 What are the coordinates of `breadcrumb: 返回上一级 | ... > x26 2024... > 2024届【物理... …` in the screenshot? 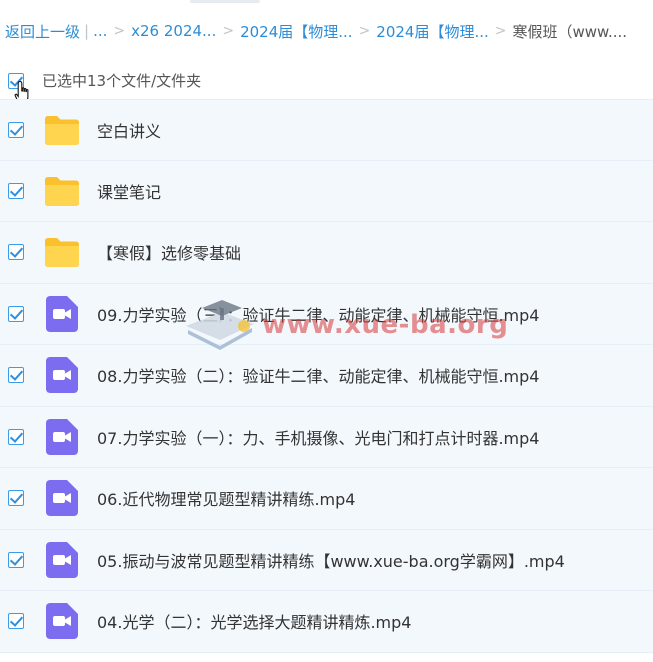 It's located at (326, 31).